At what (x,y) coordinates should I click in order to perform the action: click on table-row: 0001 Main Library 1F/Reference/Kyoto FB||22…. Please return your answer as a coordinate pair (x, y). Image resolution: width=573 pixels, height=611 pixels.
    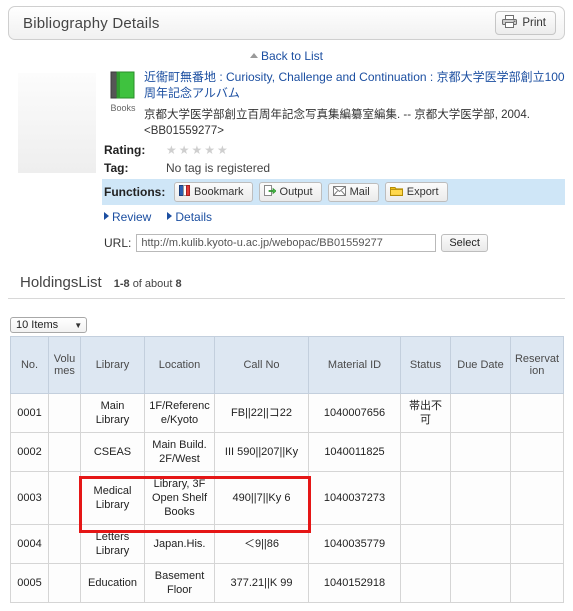
    Looking at the image, I should click on (287, 413).